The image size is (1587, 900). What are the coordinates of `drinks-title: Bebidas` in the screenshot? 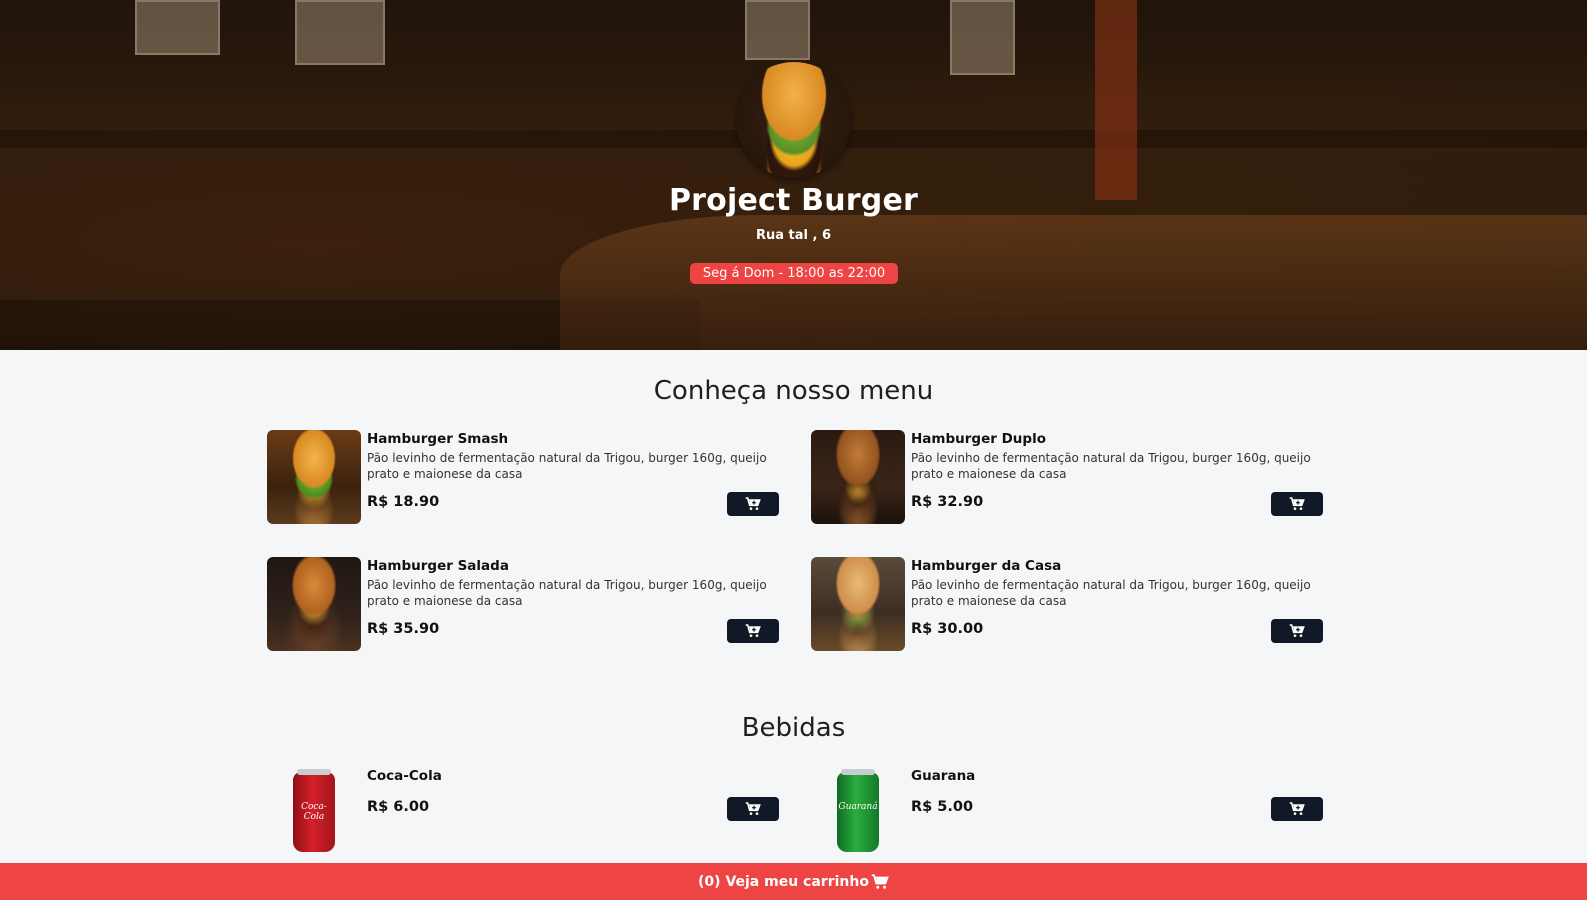 It's located at (793, 728).